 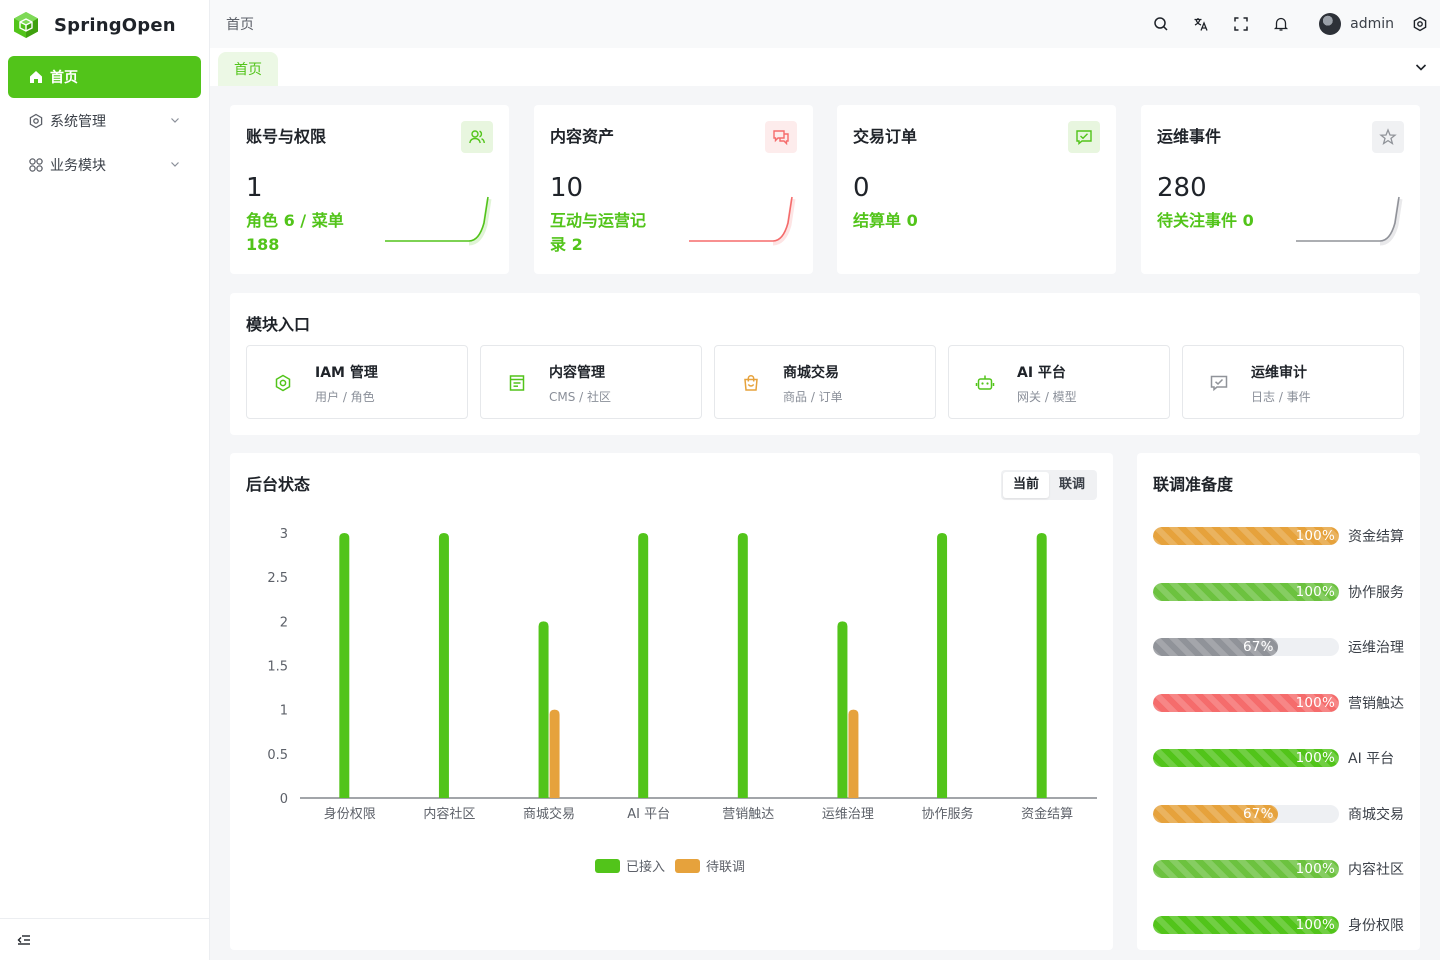 I want to click on stat-value: 0, so click(x=861, y=188).